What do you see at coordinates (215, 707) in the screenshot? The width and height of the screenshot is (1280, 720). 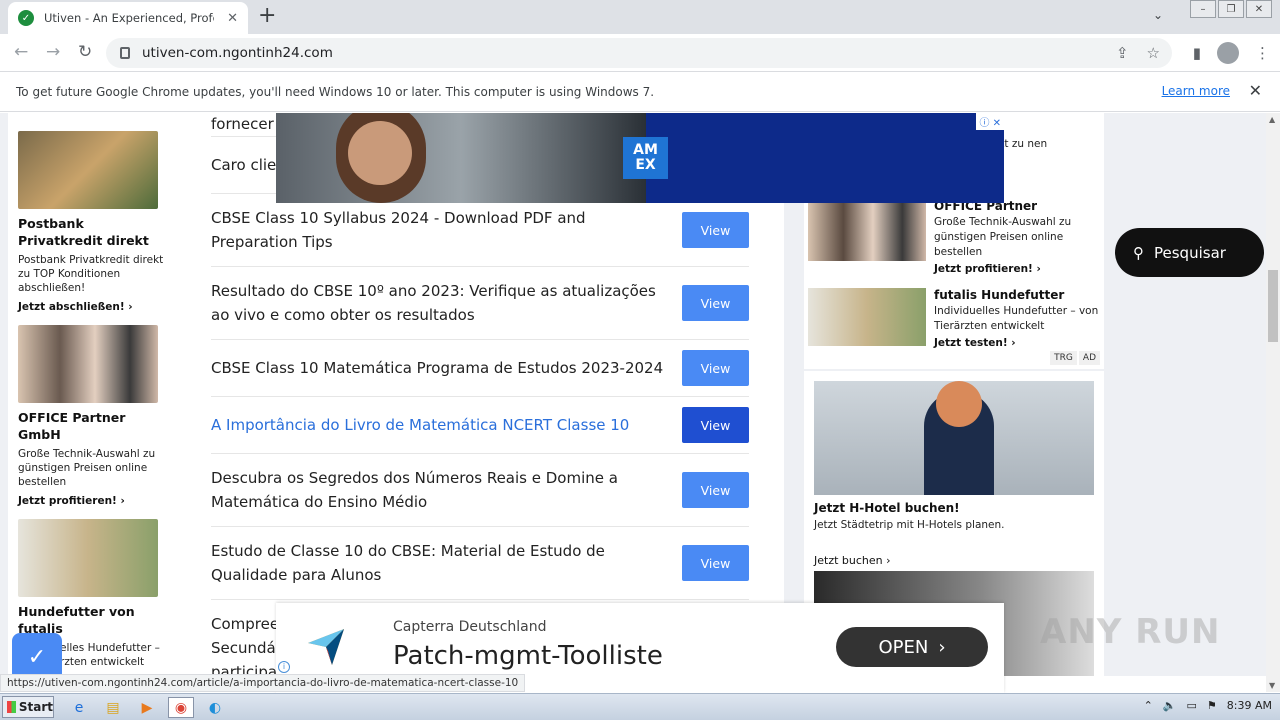 I see `edge-icon: ◐` at bounding box center [215, 707].